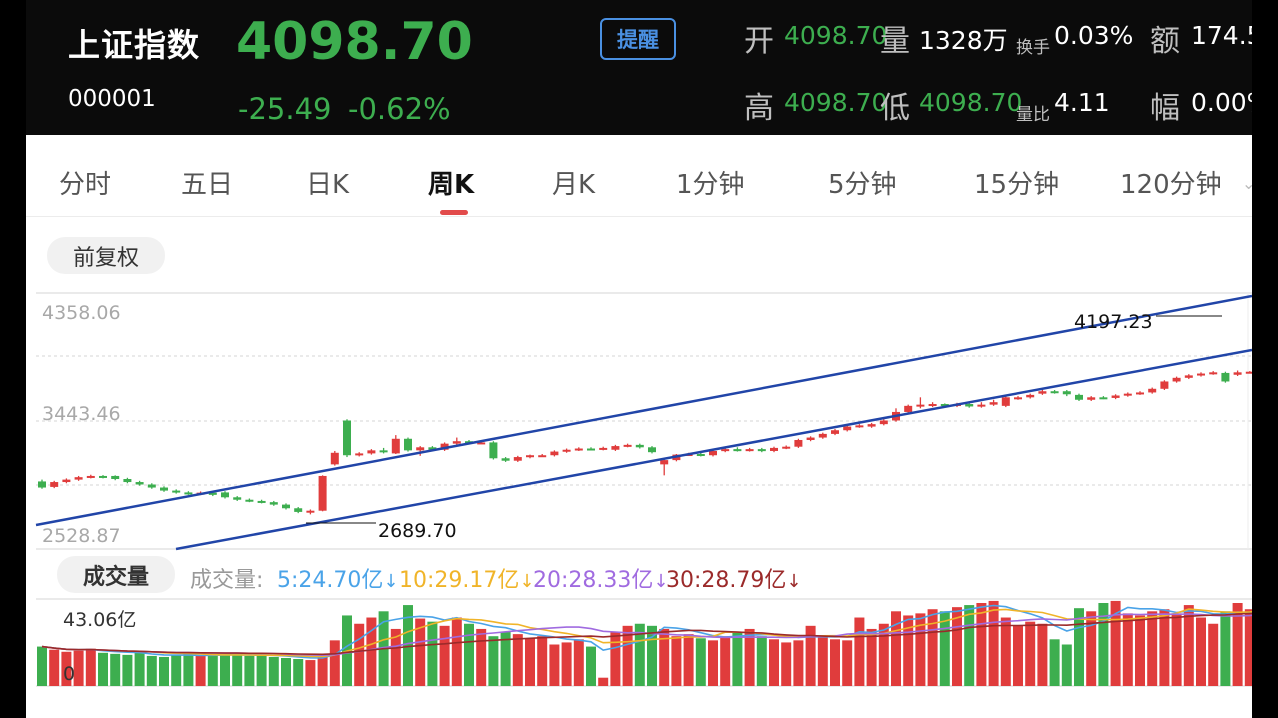 Image resolution: width=1278 pixels, height=718 pixels. Describe the element at coordinates (467, 580) in the screenshot. I see `volume-ma10: 10:29.17亿↓` at that location.